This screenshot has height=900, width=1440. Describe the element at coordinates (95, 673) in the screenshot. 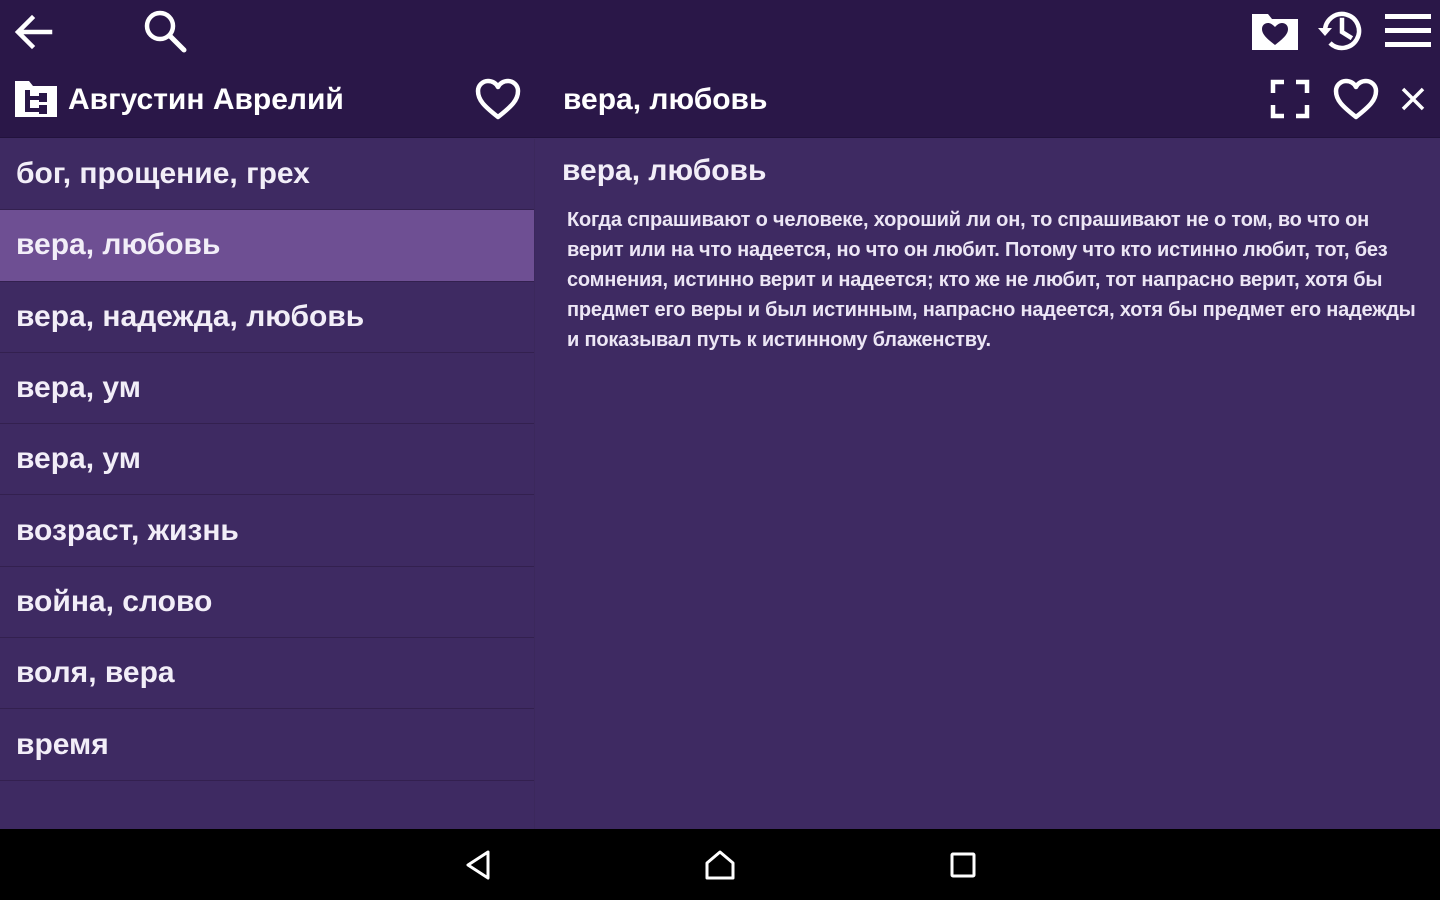

I see `topic-item-label: воля, вера` at that location.